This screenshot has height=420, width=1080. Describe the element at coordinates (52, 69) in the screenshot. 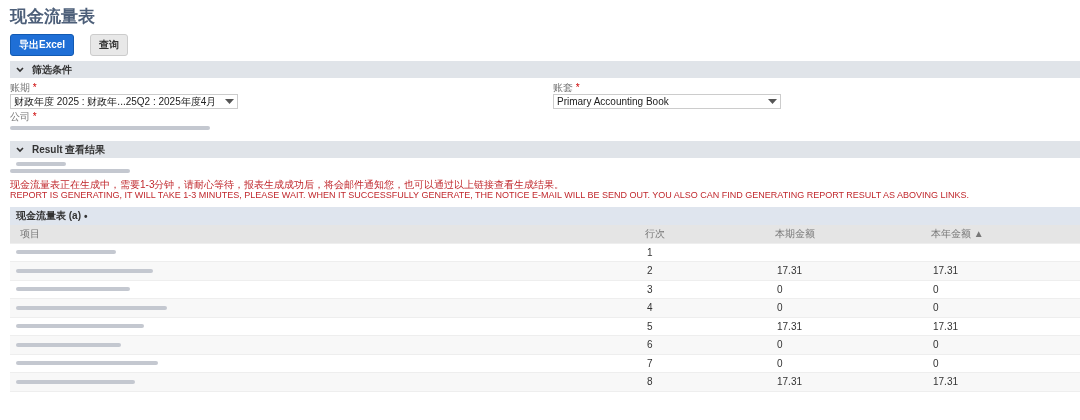

I see `section-title: 筛选条件` at that location.